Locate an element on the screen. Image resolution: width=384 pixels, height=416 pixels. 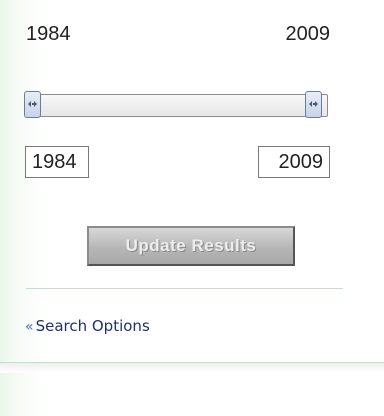
year-range-slider-track is located at coordinates (176, 105).